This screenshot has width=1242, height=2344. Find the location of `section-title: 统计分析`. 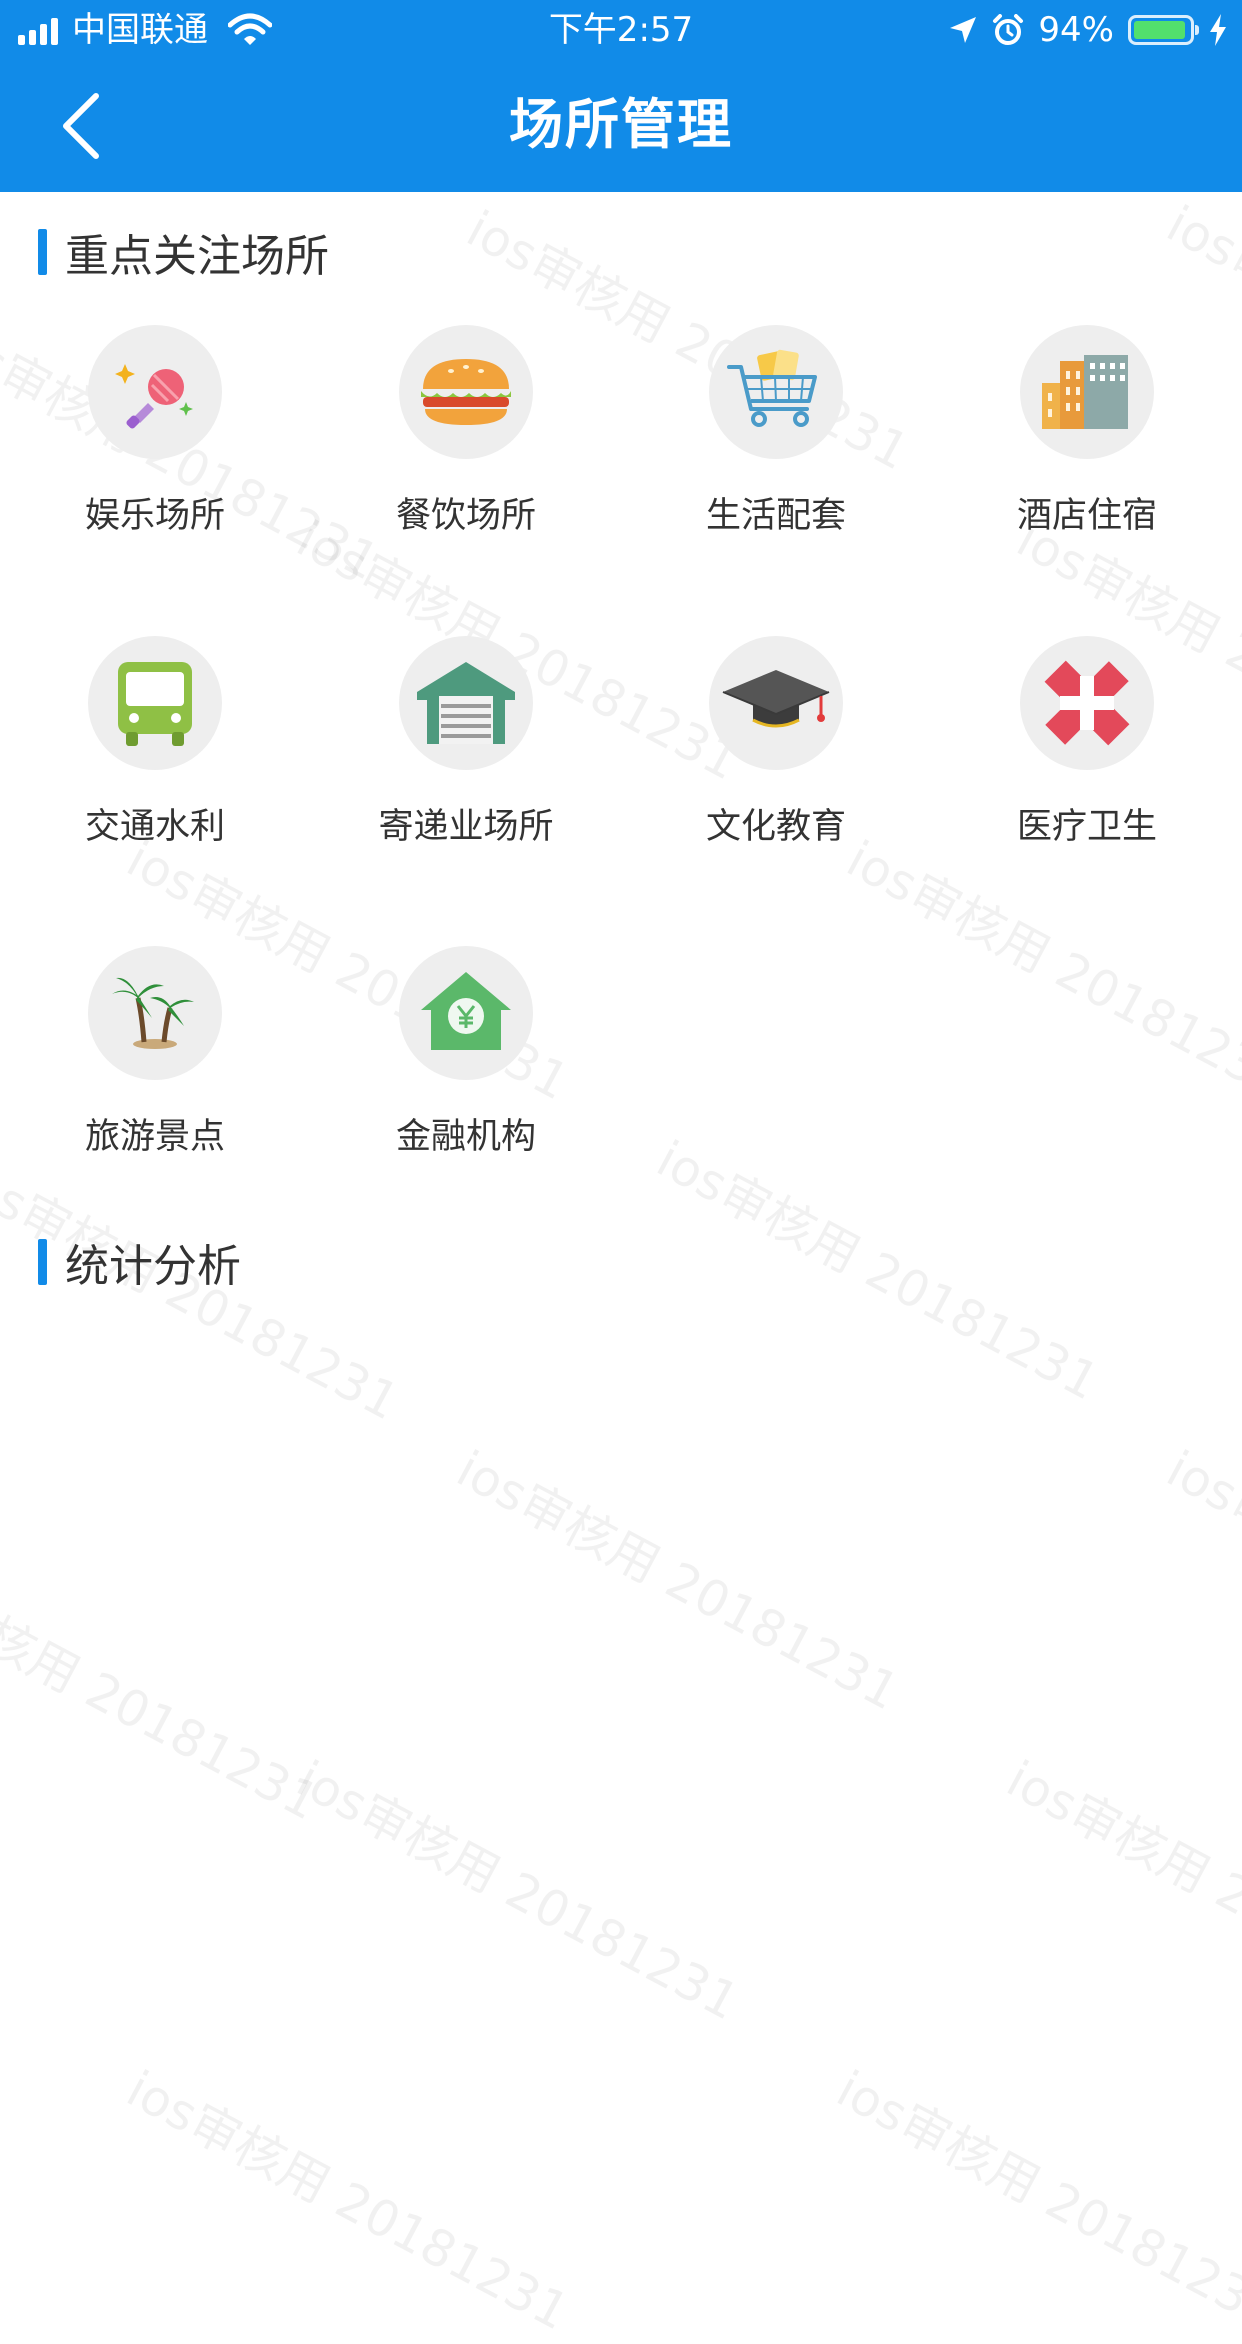

section-title: 统计分析 is located at coordinates (153, 1266).